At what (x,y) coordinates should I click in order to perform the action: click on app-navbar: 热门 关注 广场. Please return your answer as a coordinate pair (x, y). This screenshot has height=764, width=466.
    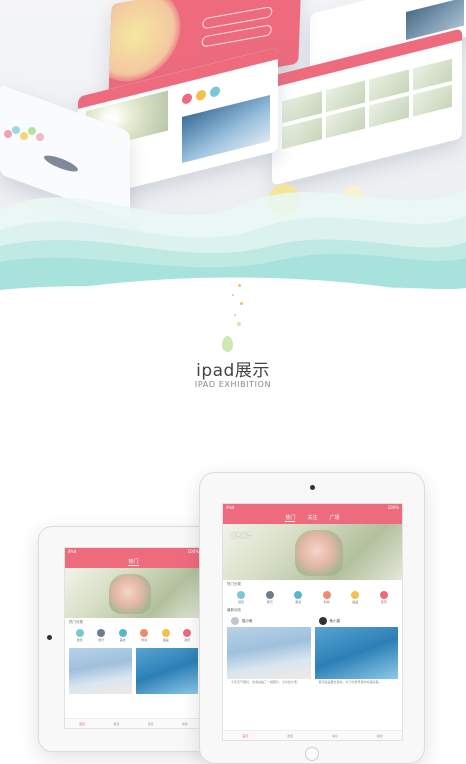
    Looking at the image, I should click on (312, 517).